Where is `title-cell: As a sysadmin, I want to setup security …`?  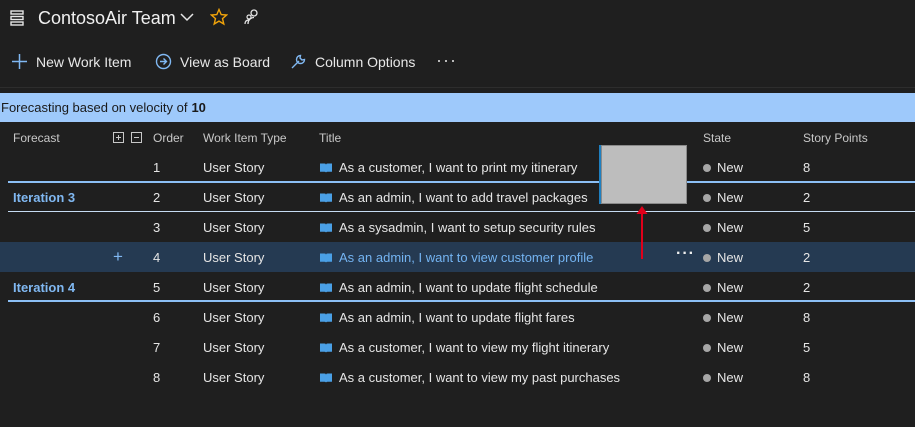
title-cell: As a sysadmin, I want to setup security … is located at coordinates (457, 227).